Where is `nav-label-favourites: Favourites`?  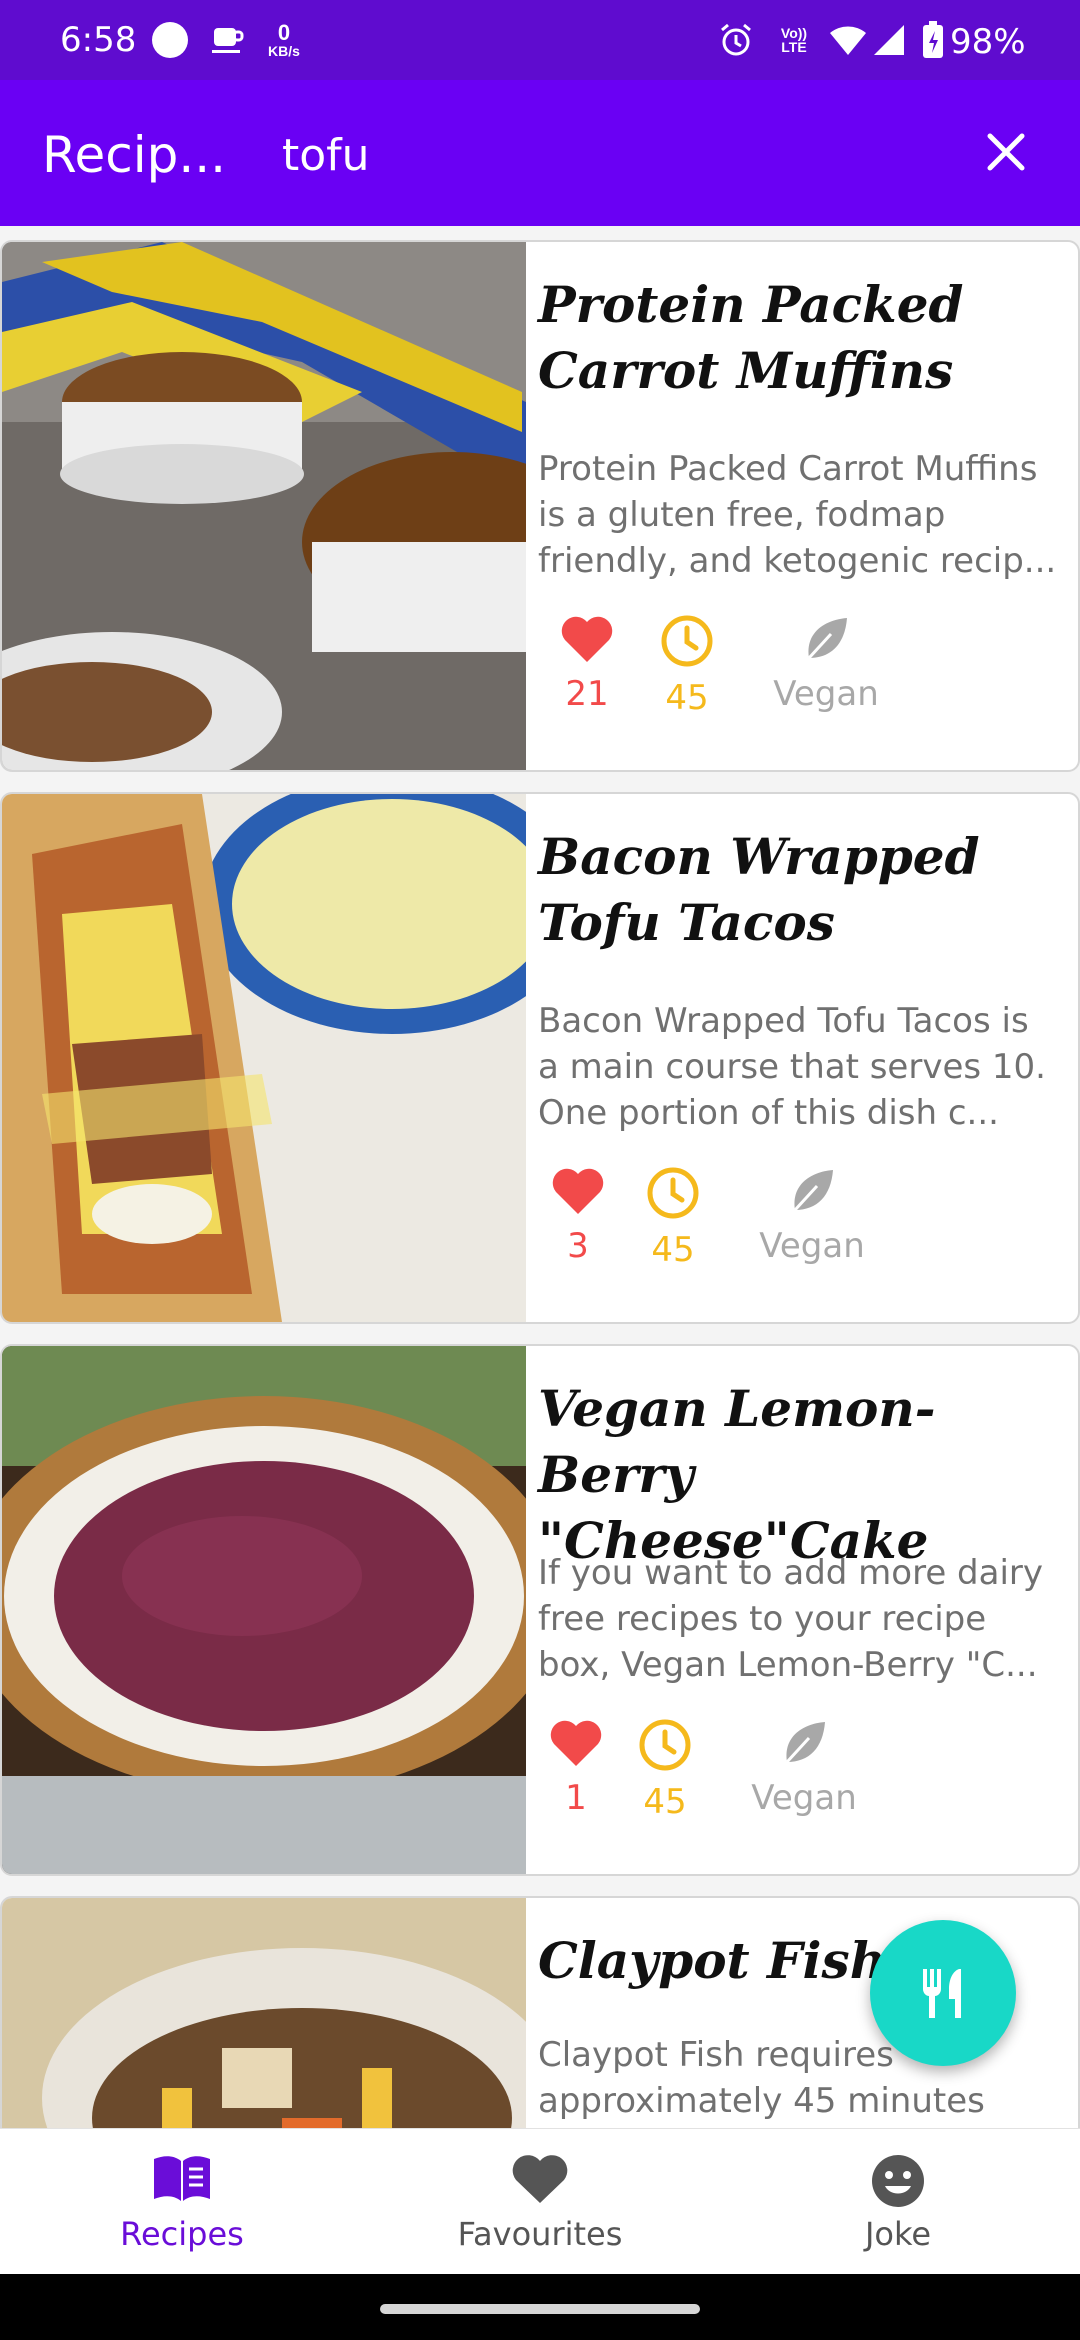 nav-label-favourites: Favourites is located at coordinates (540, 2234).